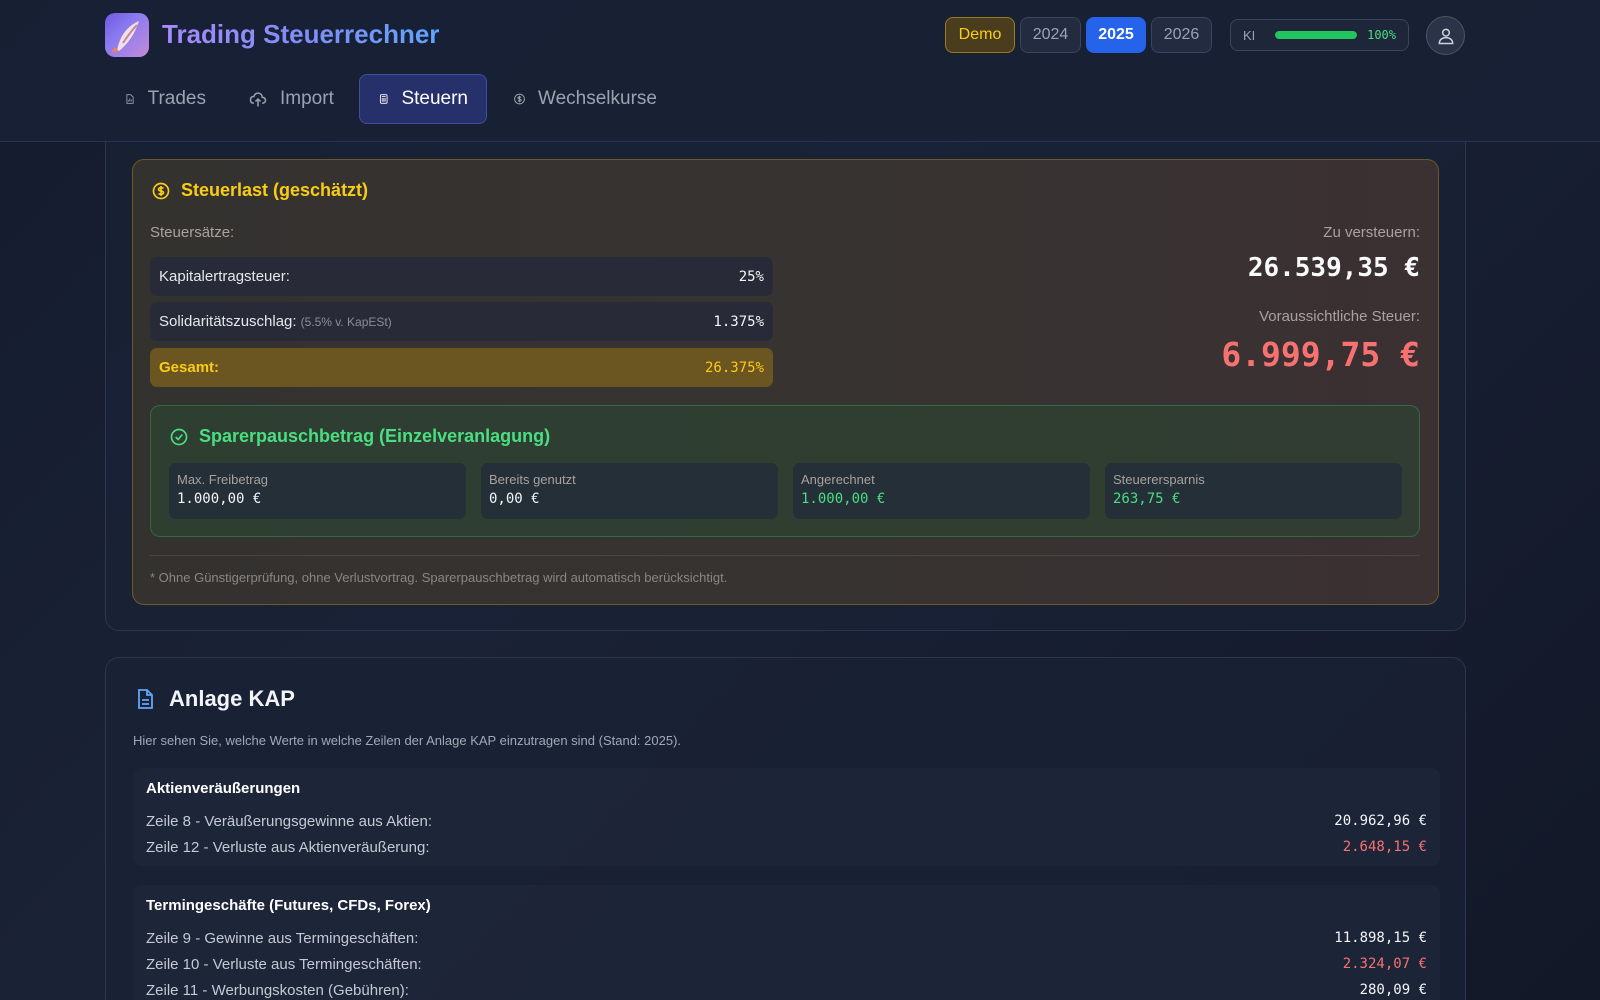 The width and height of the screenshot is (1600, 1000). I want to click on user-menu-button, so click(1445, 35).